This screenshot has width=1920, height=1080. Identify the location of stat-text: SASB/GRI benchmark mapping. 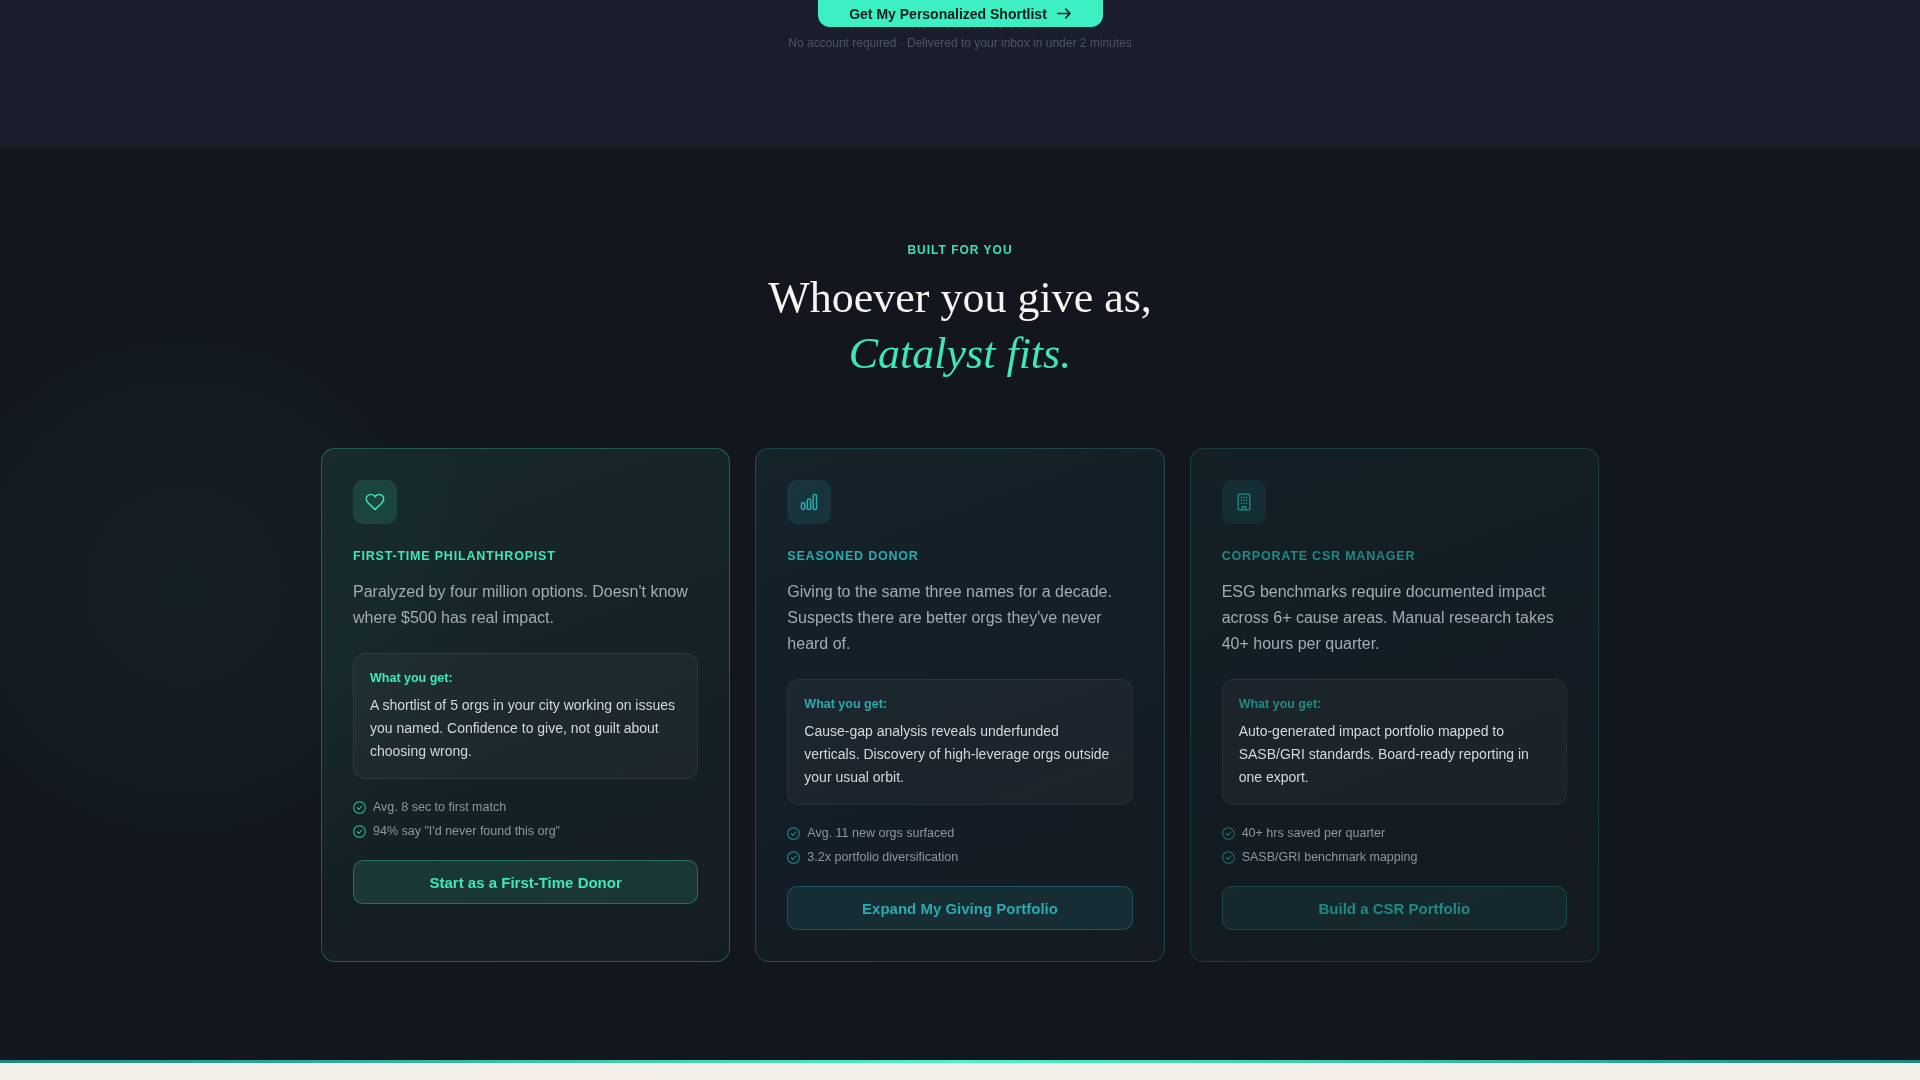
(1329, 857).